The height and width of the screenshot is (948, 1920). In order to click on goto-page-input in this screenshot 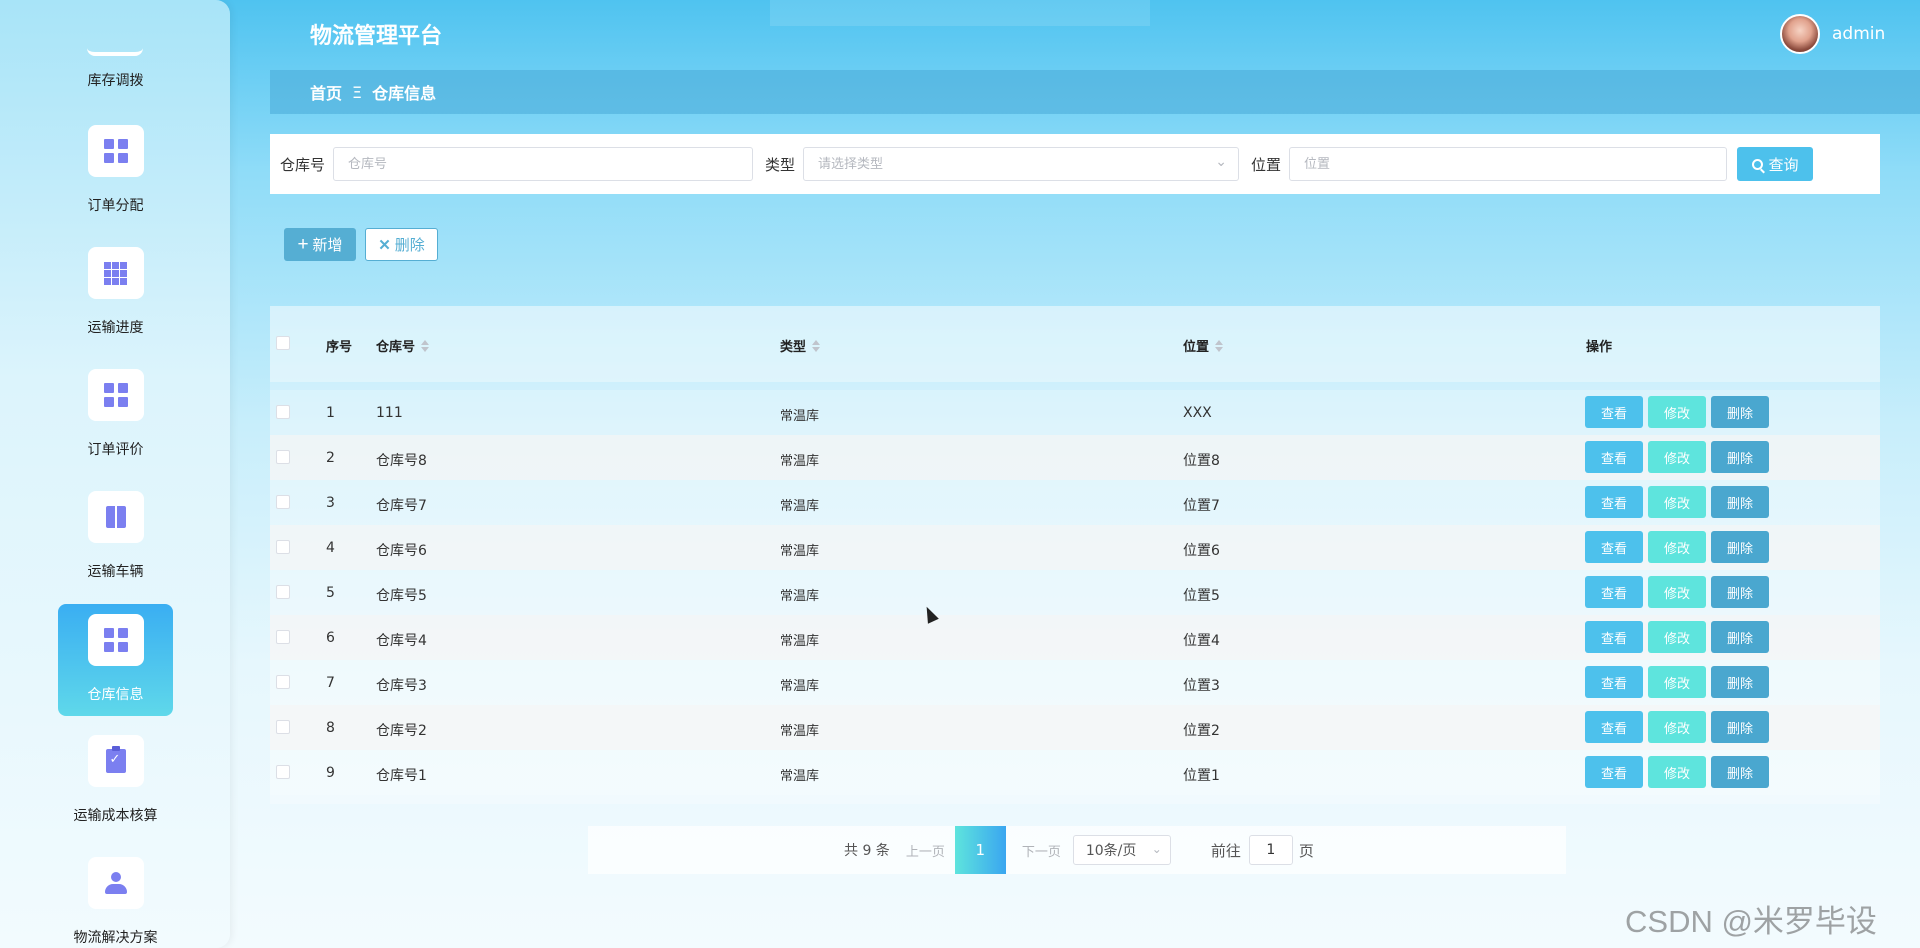, I will do `click(1270, 850)`.